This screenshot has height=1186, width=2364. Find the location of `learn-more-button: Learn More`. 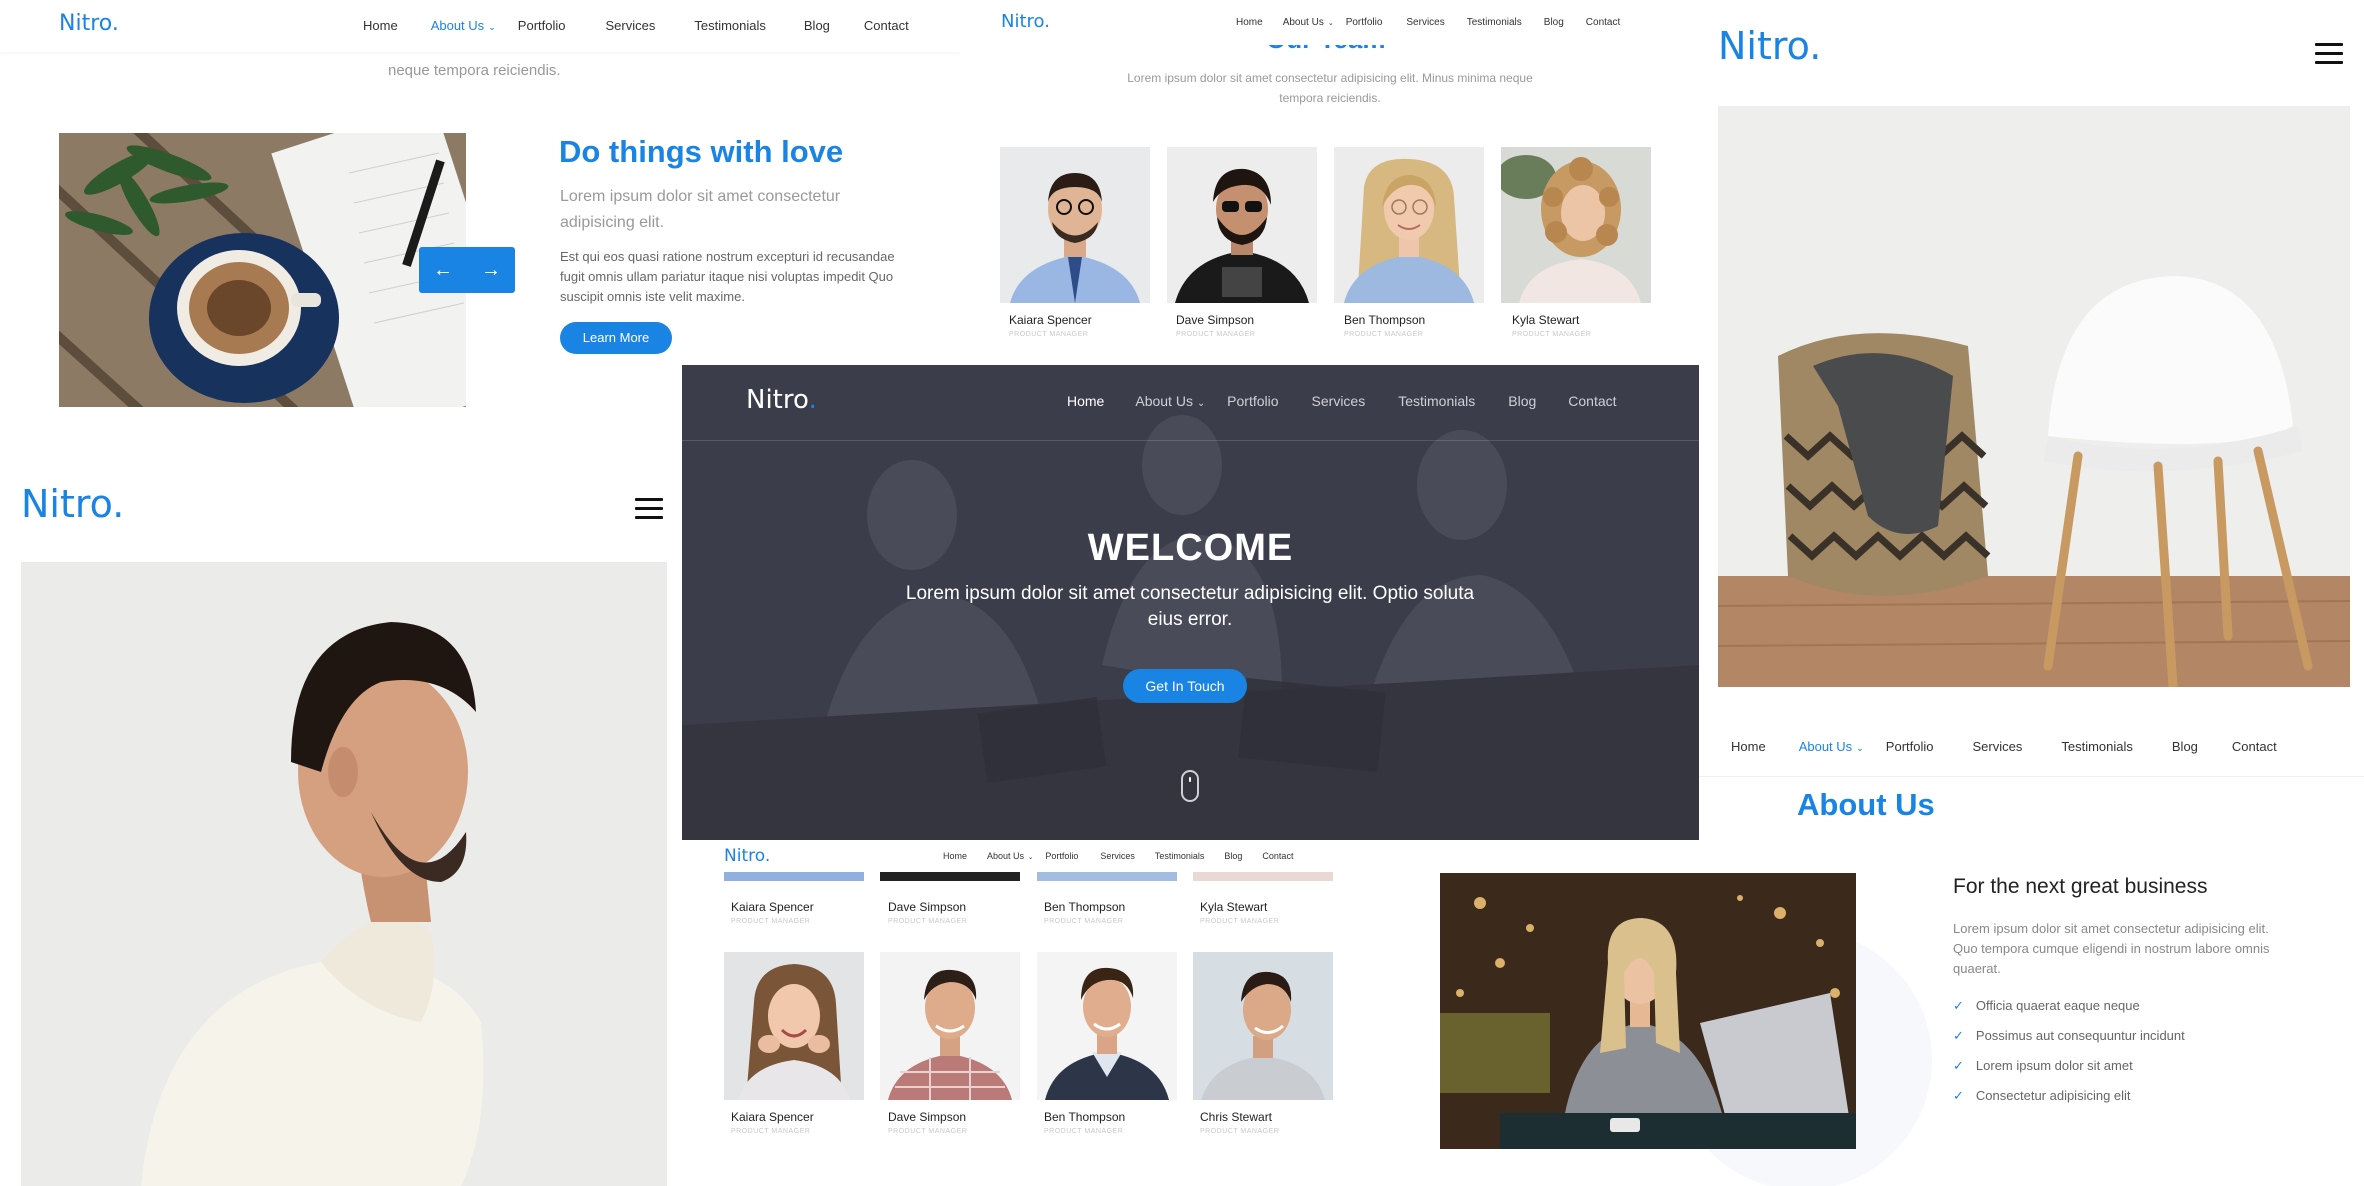

learn-more-button: Learn More is located at coordinates (616, 338).